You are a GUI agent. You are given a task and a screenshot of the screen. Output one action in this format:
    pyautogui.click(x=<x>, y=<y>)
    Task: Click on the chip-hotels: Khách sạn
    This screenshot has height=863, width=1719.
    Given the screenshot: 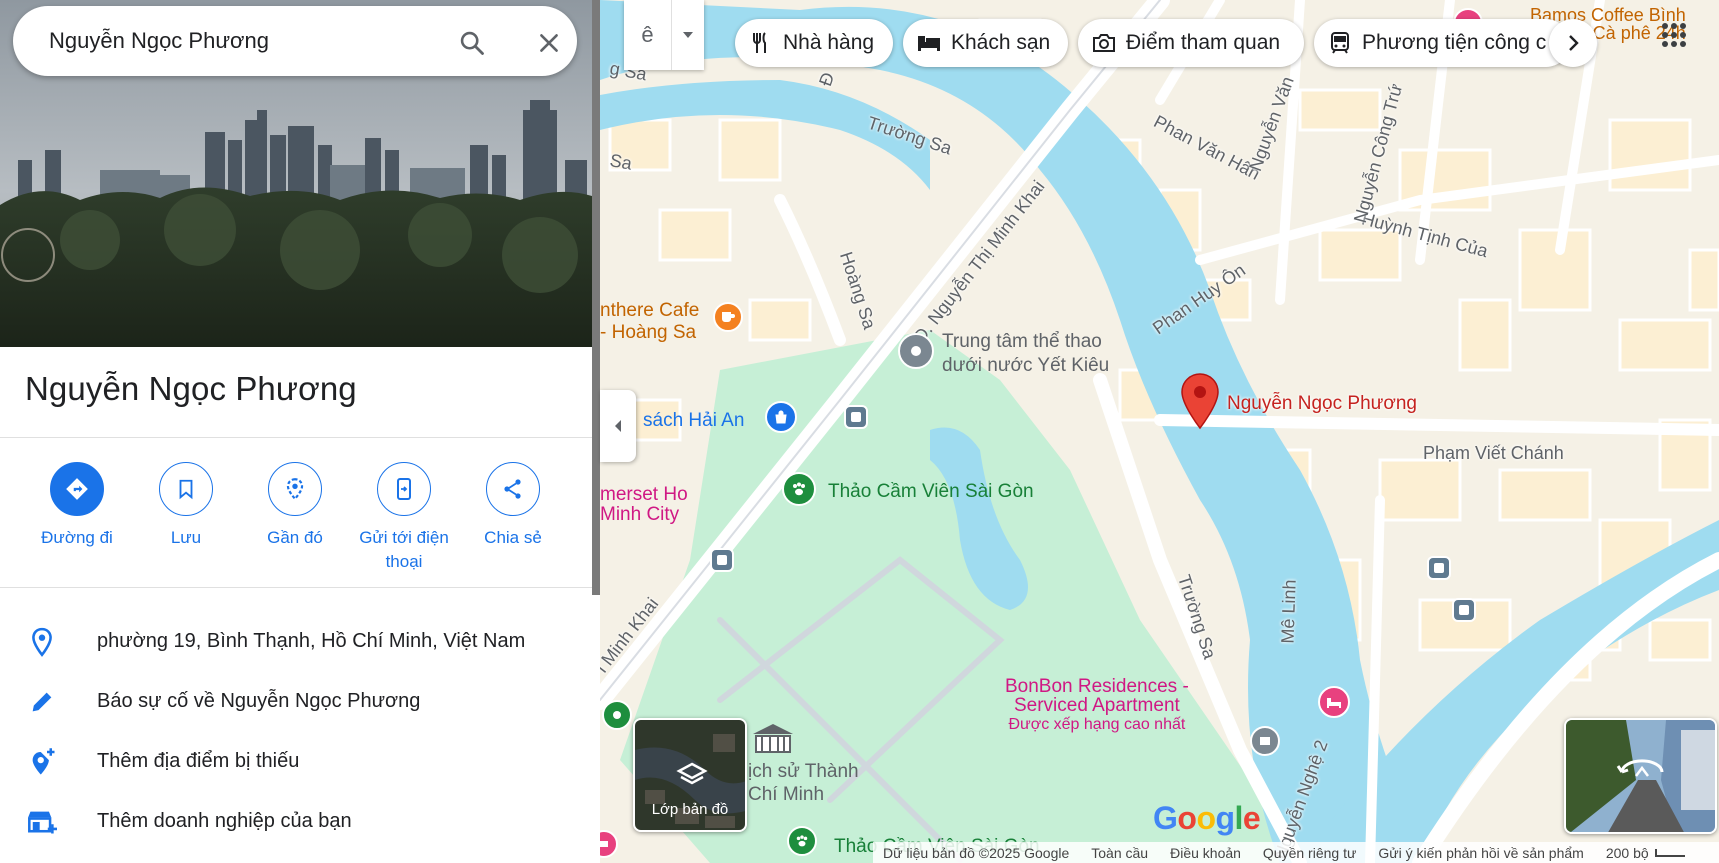 What is the action you would take?
    pyautogui.click(x=985, y=43)
    